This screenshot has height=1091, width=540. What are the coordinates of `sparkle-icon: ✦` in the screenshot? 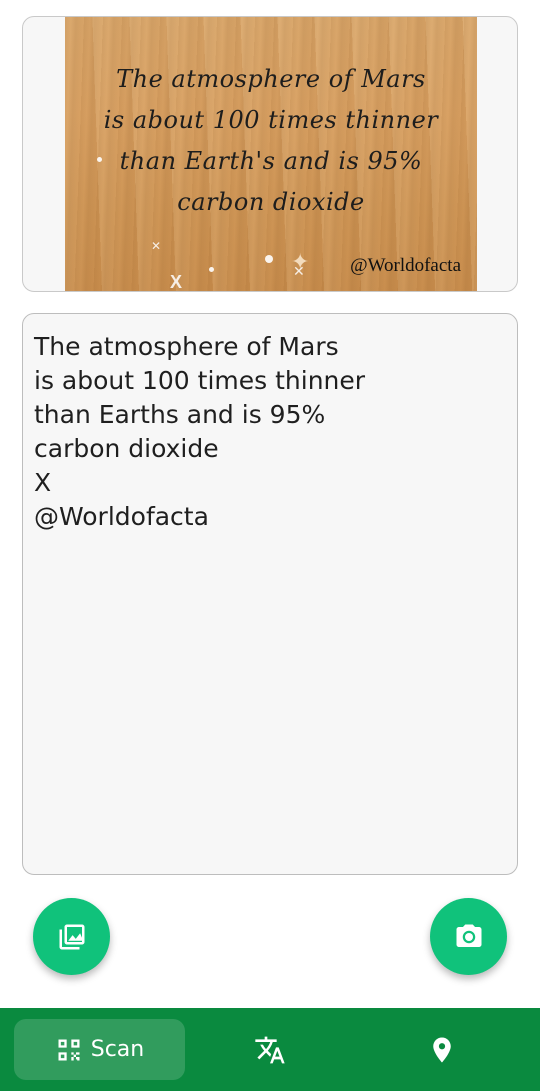 It's located at (300, 261).